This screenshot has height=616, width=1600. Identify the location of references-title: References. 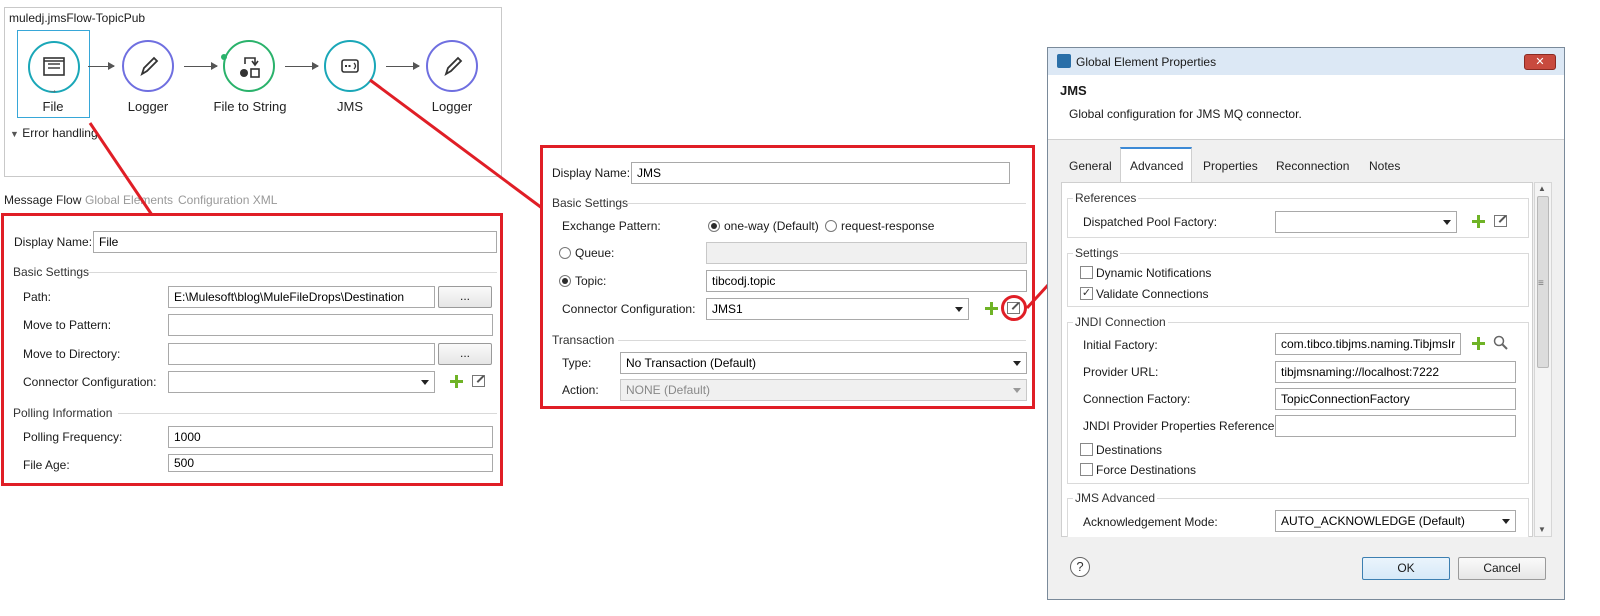
(1106, 198).